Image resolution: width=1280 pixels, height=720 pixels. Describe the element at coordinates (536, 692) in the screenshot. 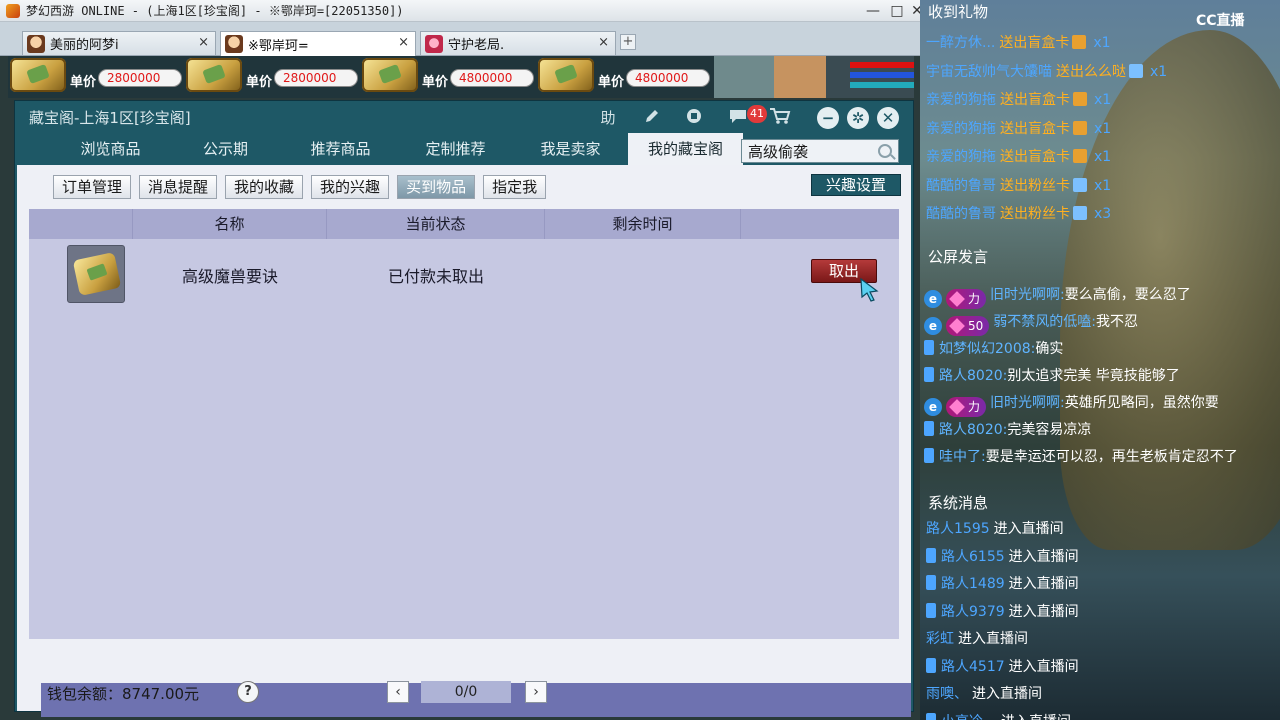

I see `next-page-button: ›` at that location.